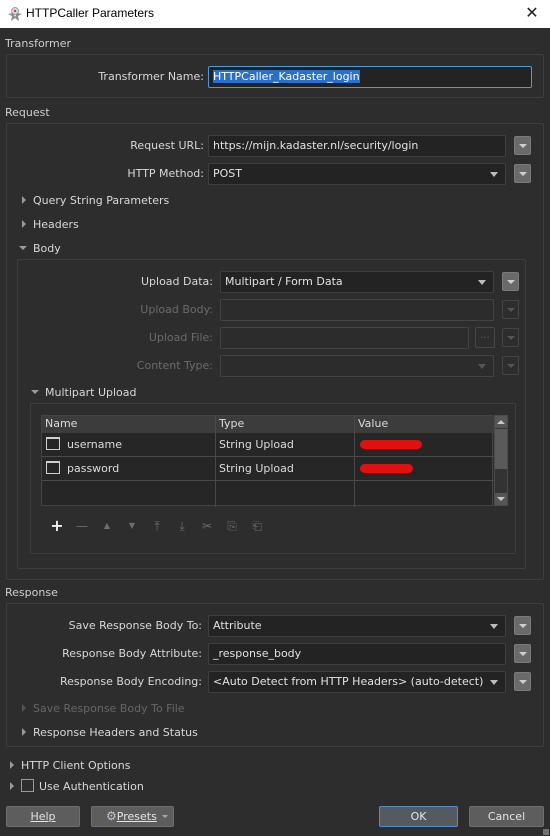 Image resolution: width=550 pixels, height=836 pixels. I want to click on response-attribute-input: _response_body, so click(357, 654).